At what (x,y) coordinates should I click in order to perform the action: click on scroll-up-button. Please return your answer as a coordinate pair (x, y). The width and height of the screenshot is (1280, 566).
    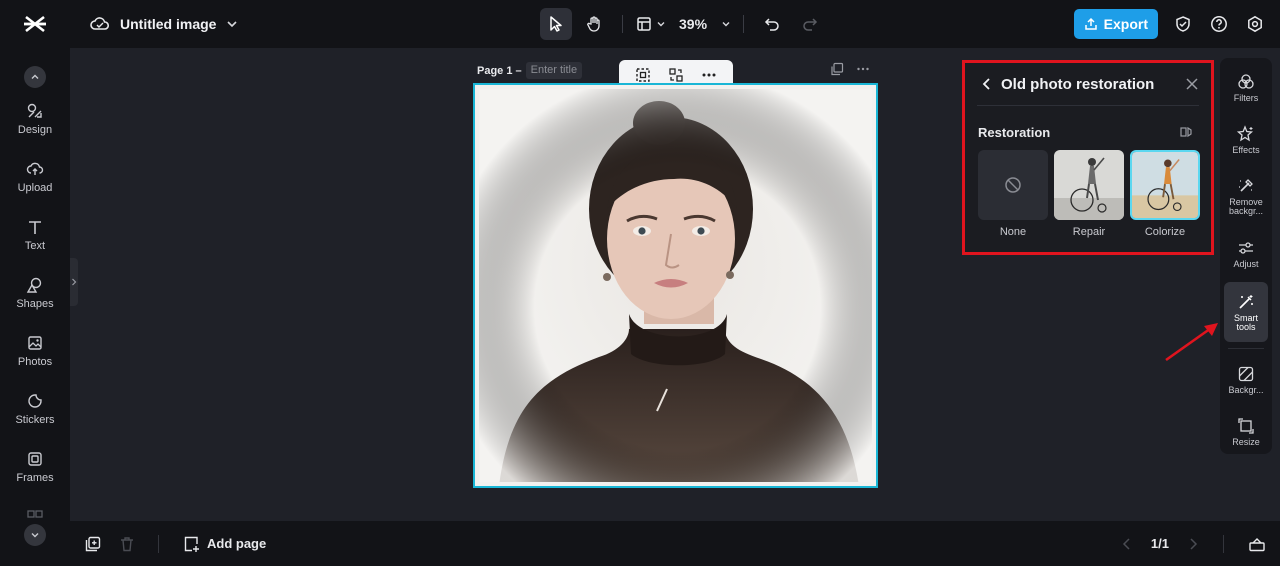
    Looking at the image, I should click on (35, 77).